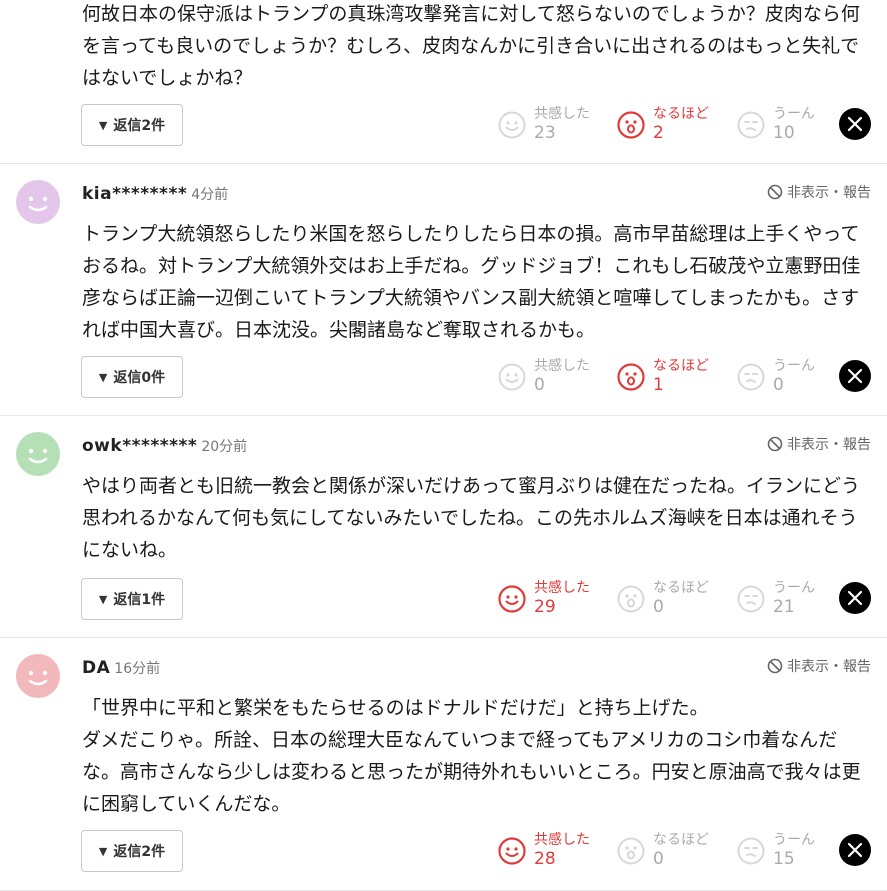  What do you see at coordinates (545, 859) in the screenshot?
I see `reaction-count: 28` at bounding box center [545, 859].